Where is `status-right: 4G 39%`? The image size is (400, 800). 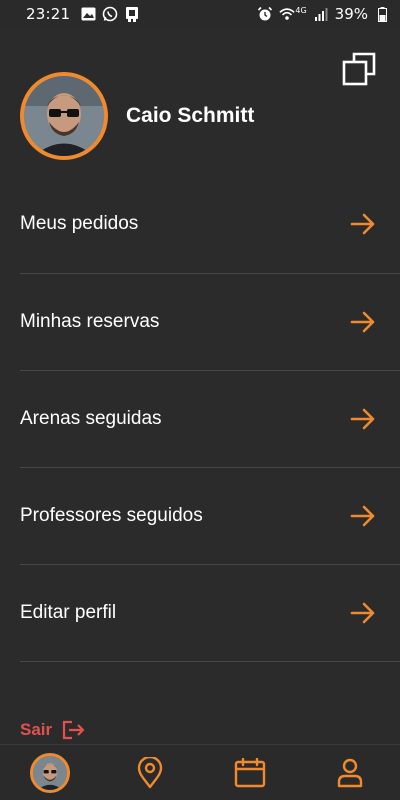 status-right: 4G 39% is located at coordinates (323, 14).